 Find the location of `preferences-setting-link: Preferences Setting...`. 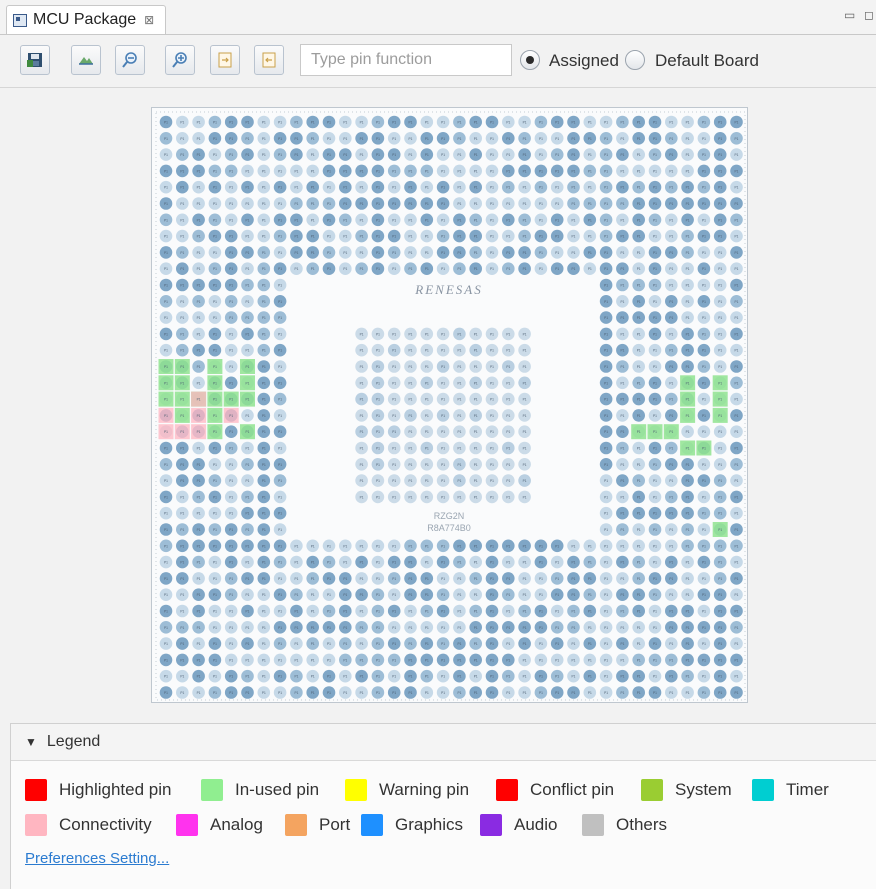

preferences-setting-link: Preferences Setting... is located at coordinates (97, 858).